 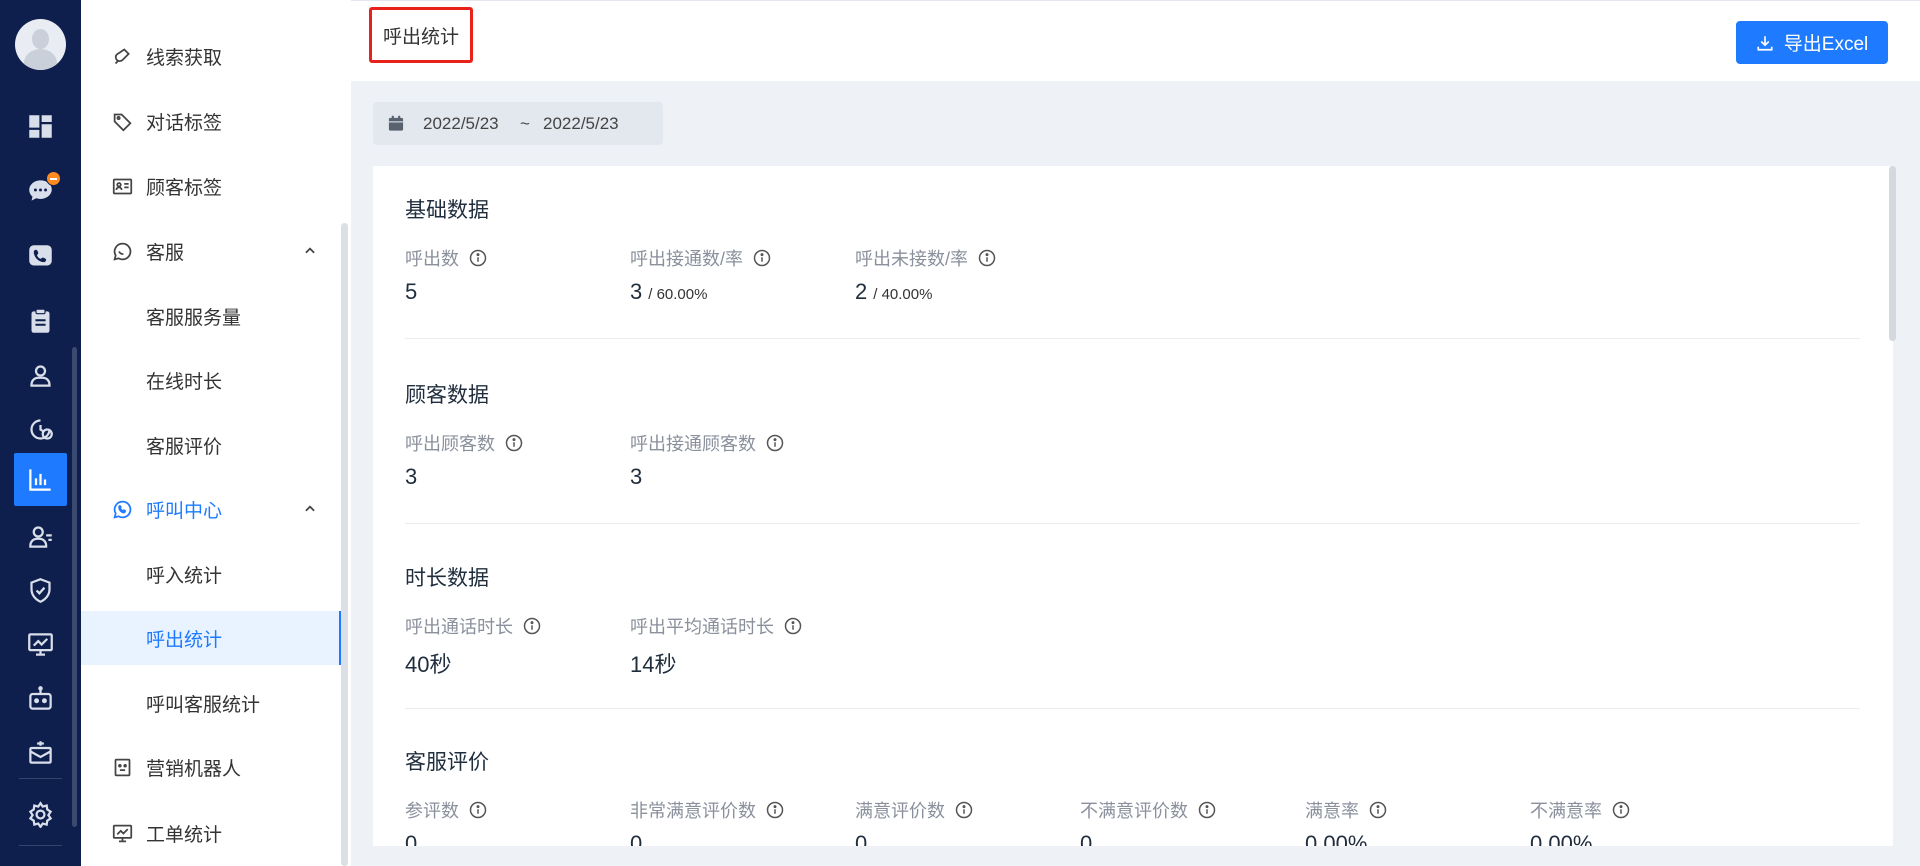 What do you see at coordinates (184, 188) in the screenshot?
I see `menu-item-label: 顾客标签` at bounding box center [184, 188].